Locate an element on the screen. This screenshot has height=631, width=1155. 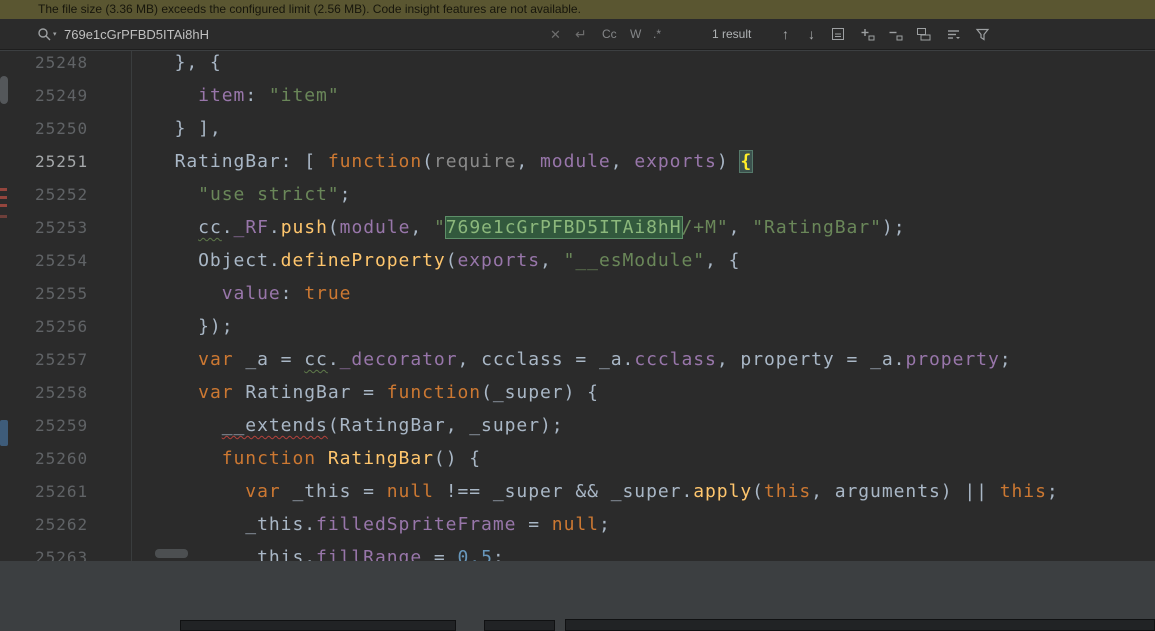
filter-icon is located at coordinates (982, 34).